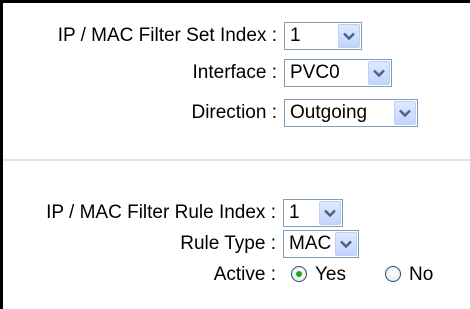  What do you see at coordinates (1, 154) in the screenshot?
I see `frame-left-border` at bounding box center [1, 154].